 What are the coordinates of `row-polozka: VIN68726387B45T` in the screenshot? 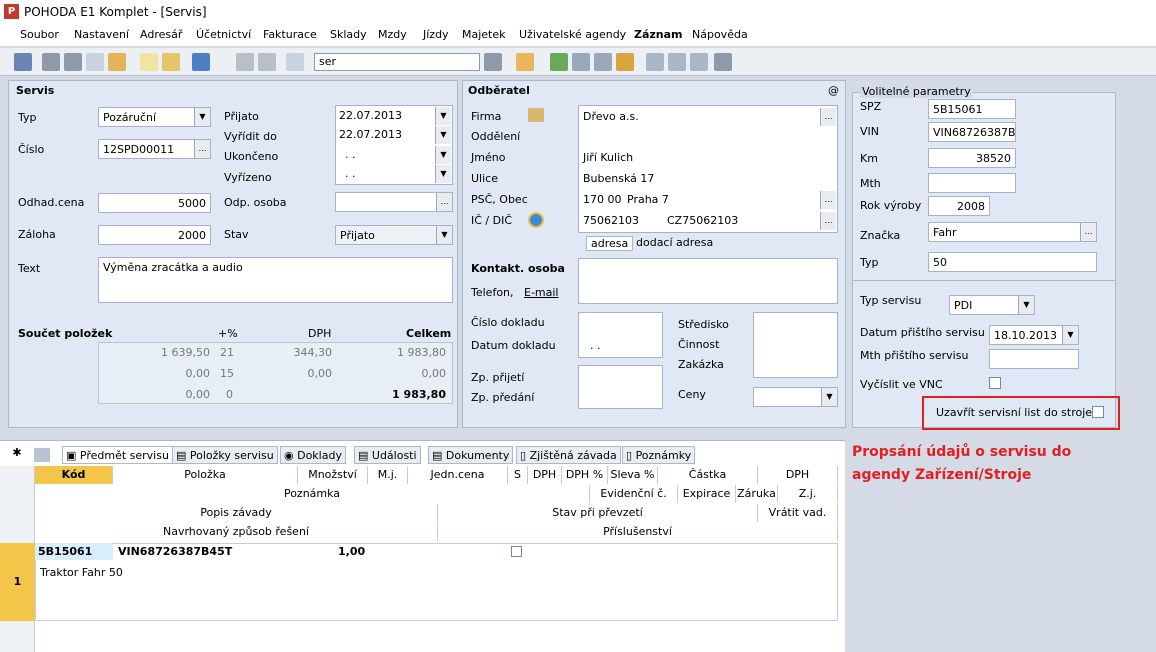 It's located at (175, 551).